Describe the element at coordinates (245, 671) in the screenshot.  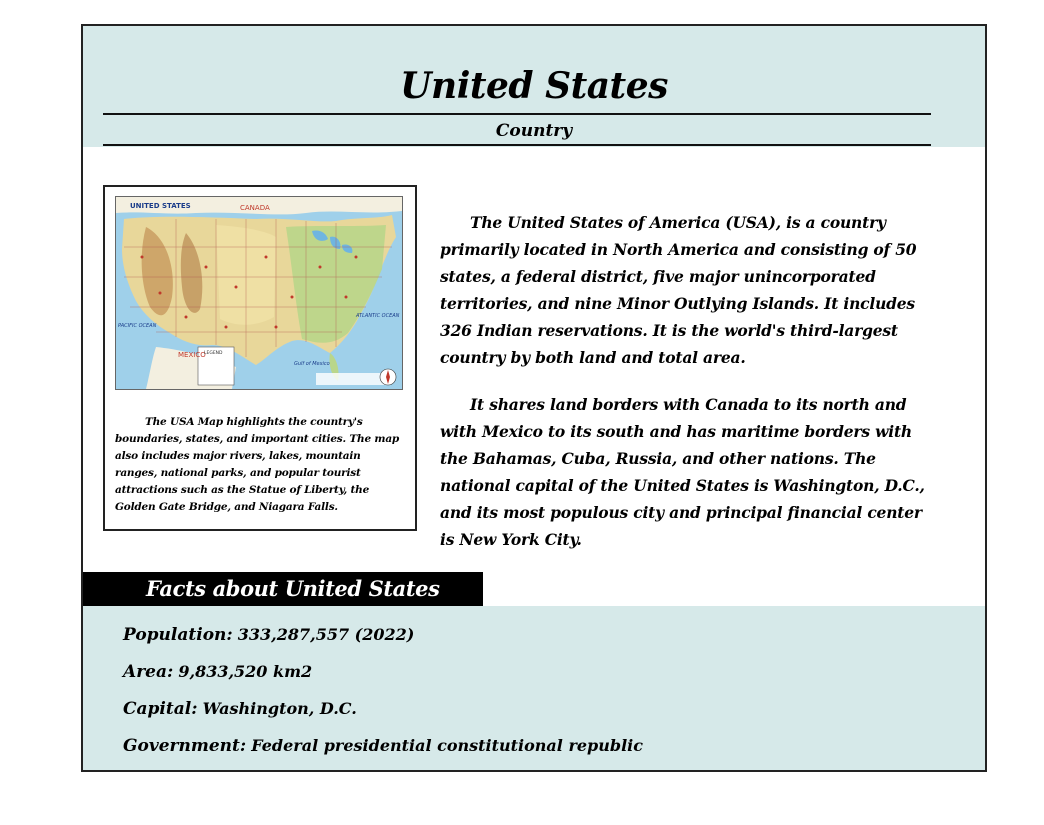
I see `fact-area-value: 9,833,520 km2` at that location.